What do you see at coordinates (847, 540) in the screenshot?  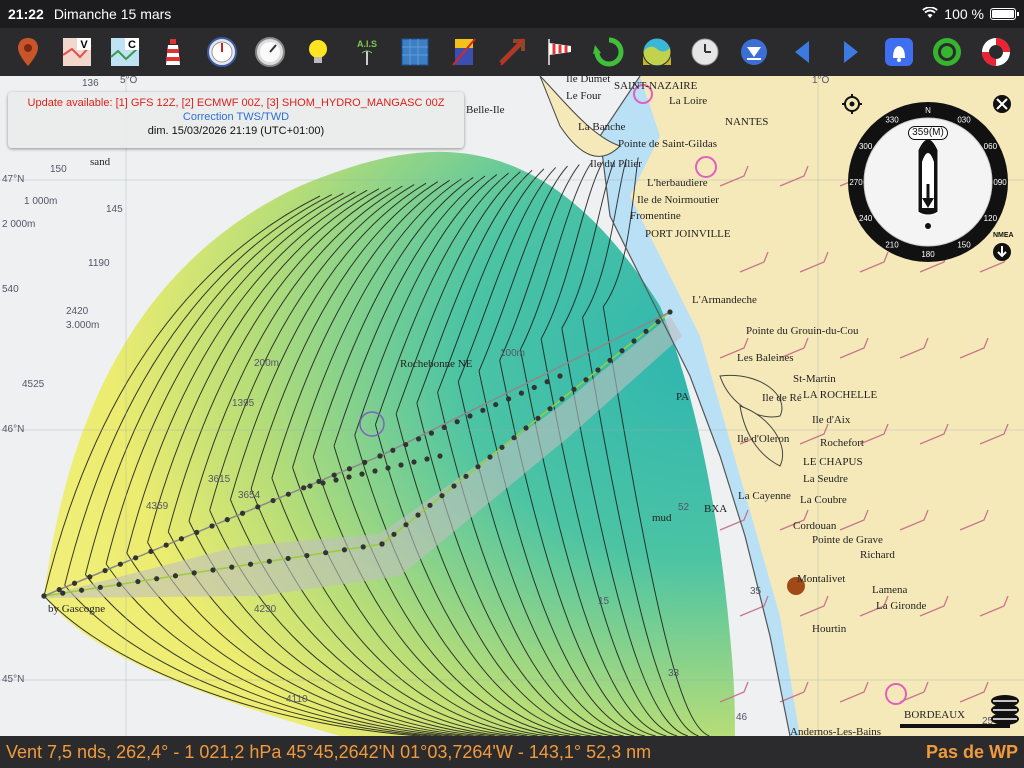 I see `place-label: Pointe de Grave` at bounding box center [847, 540].